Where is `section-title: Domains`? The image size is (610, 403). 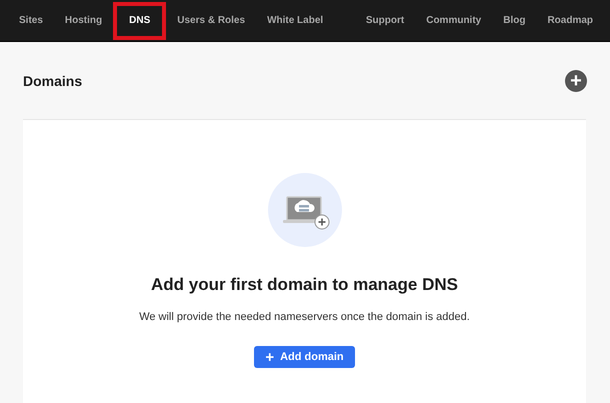 section-title: Domains is located at coordinates (52, 80).